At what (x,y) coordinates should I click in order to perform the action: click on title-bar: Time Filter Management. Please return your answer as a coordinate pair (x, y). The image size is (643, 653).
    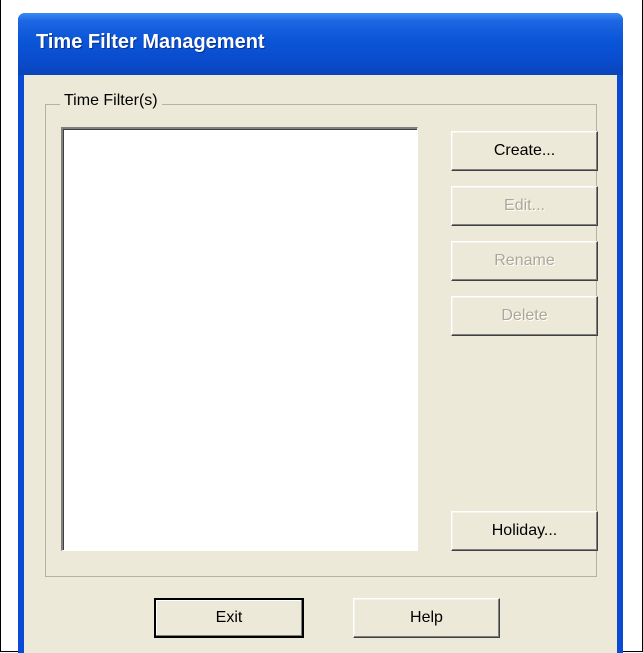
    Looking at the image, I should click on (320, 44).